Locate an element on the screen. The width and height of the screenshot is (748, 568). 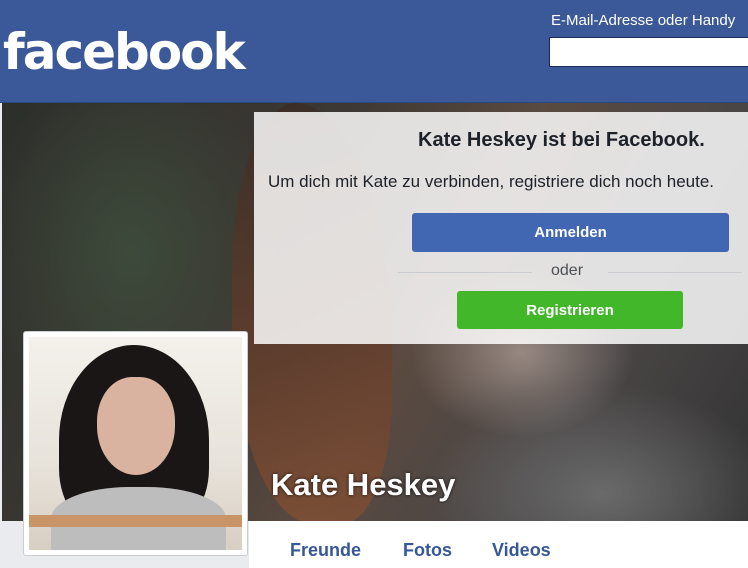
login-email-input is located at coordinates (648, 52).